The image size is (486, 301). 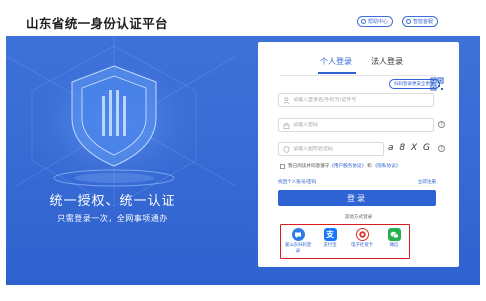 What do you see at coordinates (394, 234) in the screenshot?
I see `wechat-icon` at bounding box center [394, 234].